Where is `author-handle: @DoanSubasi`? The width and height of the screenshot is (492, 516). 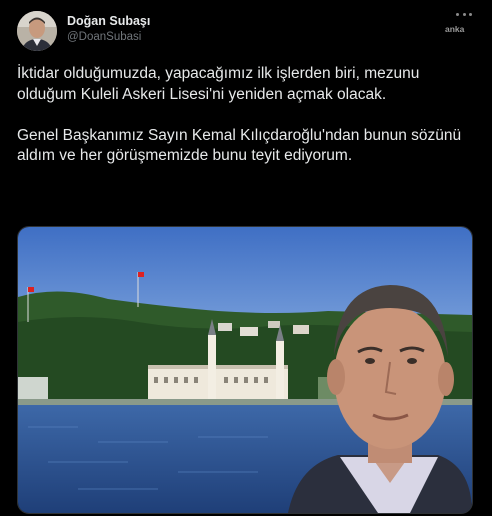 author-handle: @DoanSubasi is located at coordinates (104, 37).